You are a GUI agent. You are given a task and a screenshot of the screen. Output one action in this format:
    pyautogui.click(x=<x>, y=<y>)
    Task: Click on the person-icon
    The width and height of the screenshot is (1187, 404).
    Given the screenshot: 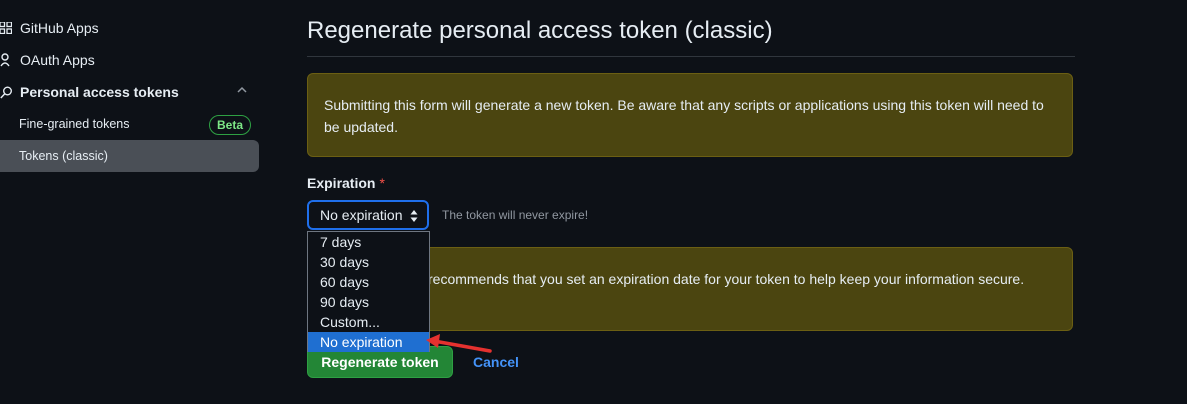 What is the action you would take?
    pyautogui.click(x=7, y=60)
    